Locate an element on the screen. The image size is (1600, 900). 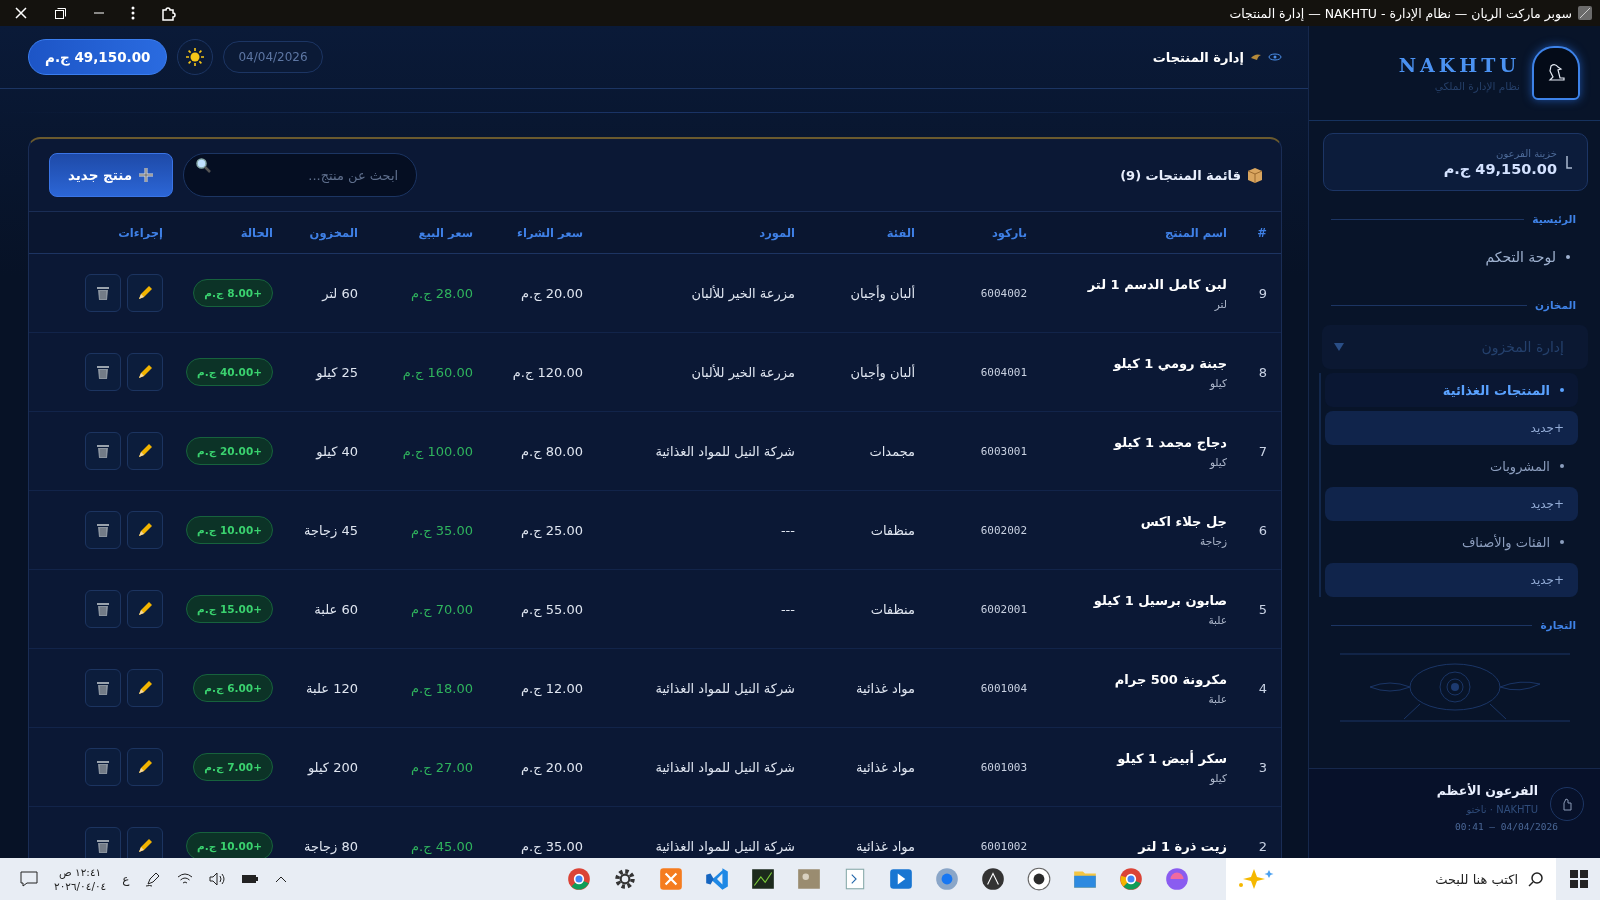
start-icon is located at coordinates (1579, 879).